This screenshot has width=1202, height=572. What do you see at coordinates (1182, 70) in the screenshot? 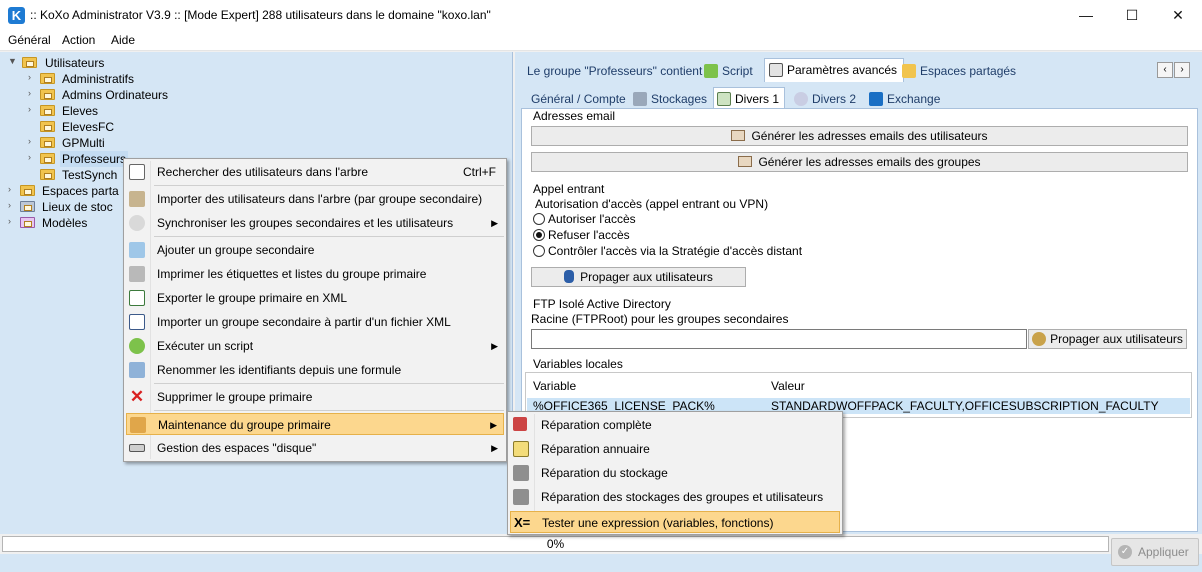
I see `tab-scroll-right-icon: ›` at bounding box center [1182, 70].